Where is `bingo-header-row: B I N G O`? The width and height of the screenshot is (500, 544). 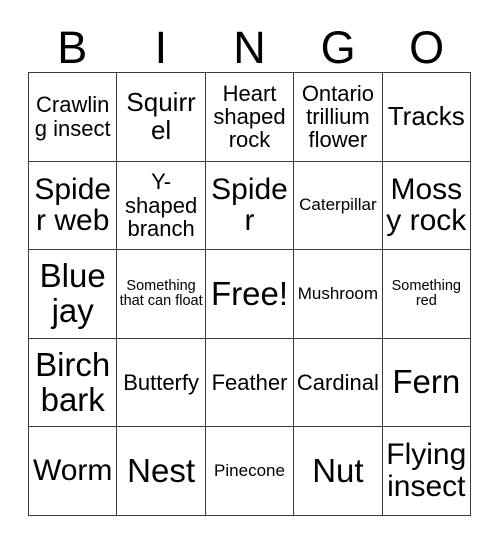
bingo-header-row: B I N G O is located at coordinates (249, 43).